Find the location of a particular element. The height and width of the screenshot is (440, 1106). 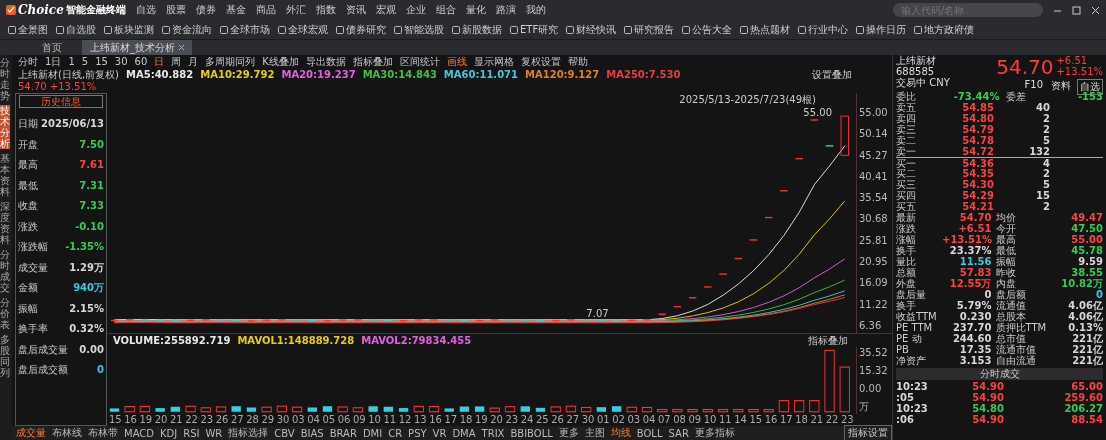

toolbar-button: 债券研究 is located at coordinates (361, 29).